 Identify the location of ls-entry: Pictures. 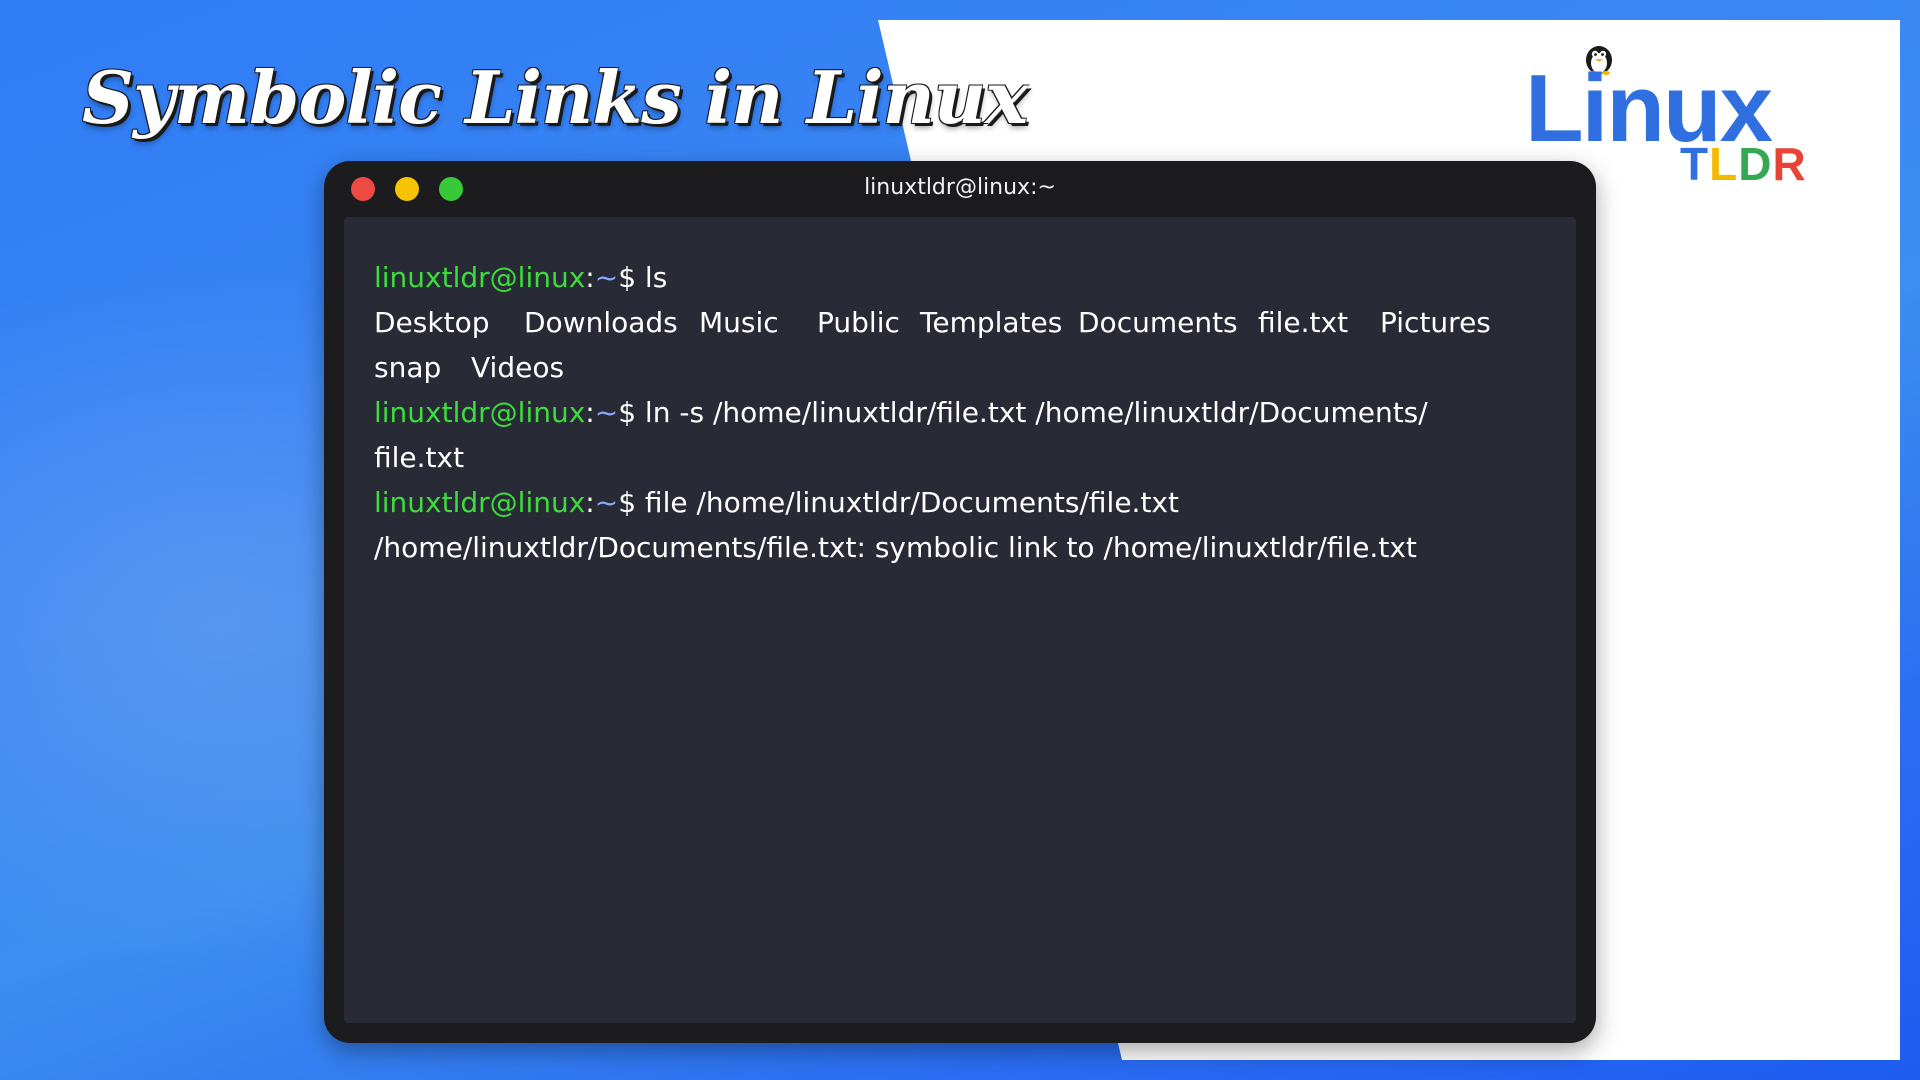
(1435, 322).